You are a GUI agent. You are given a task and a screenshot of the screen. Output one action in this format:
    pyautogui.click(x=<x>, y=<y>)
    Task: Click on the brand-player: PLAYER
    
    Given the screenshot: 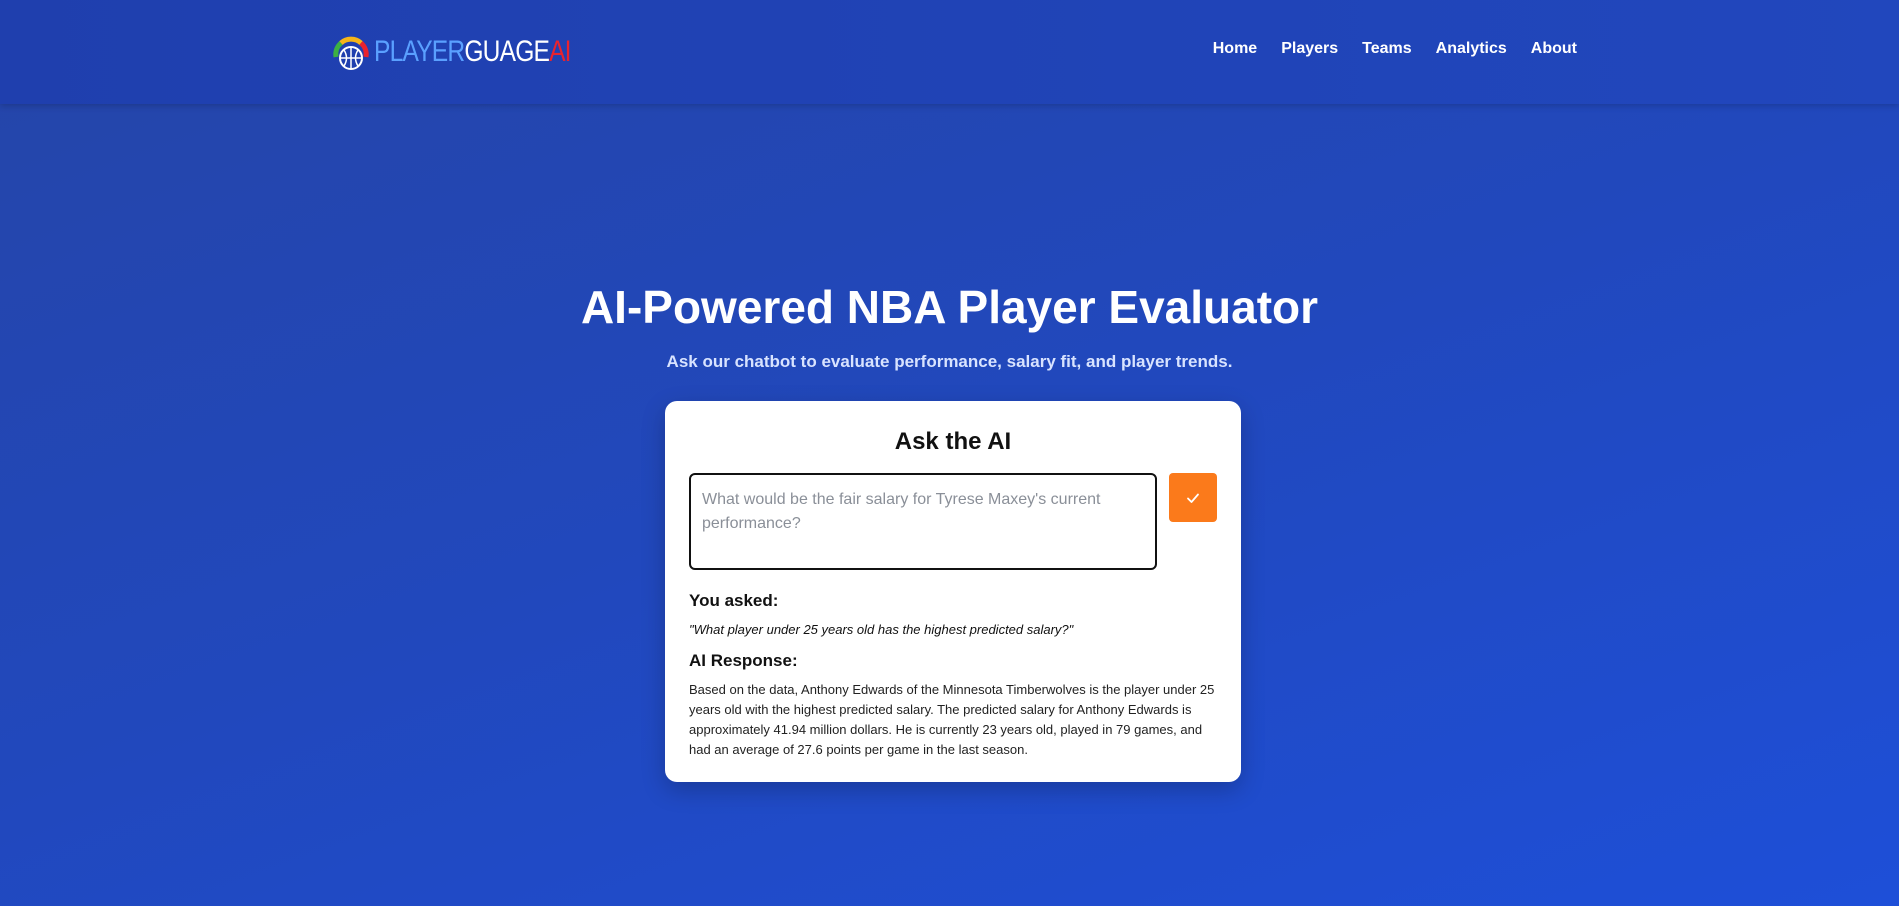 What is the action you would take?
    pyautogui.click(x=419, y=51)
    